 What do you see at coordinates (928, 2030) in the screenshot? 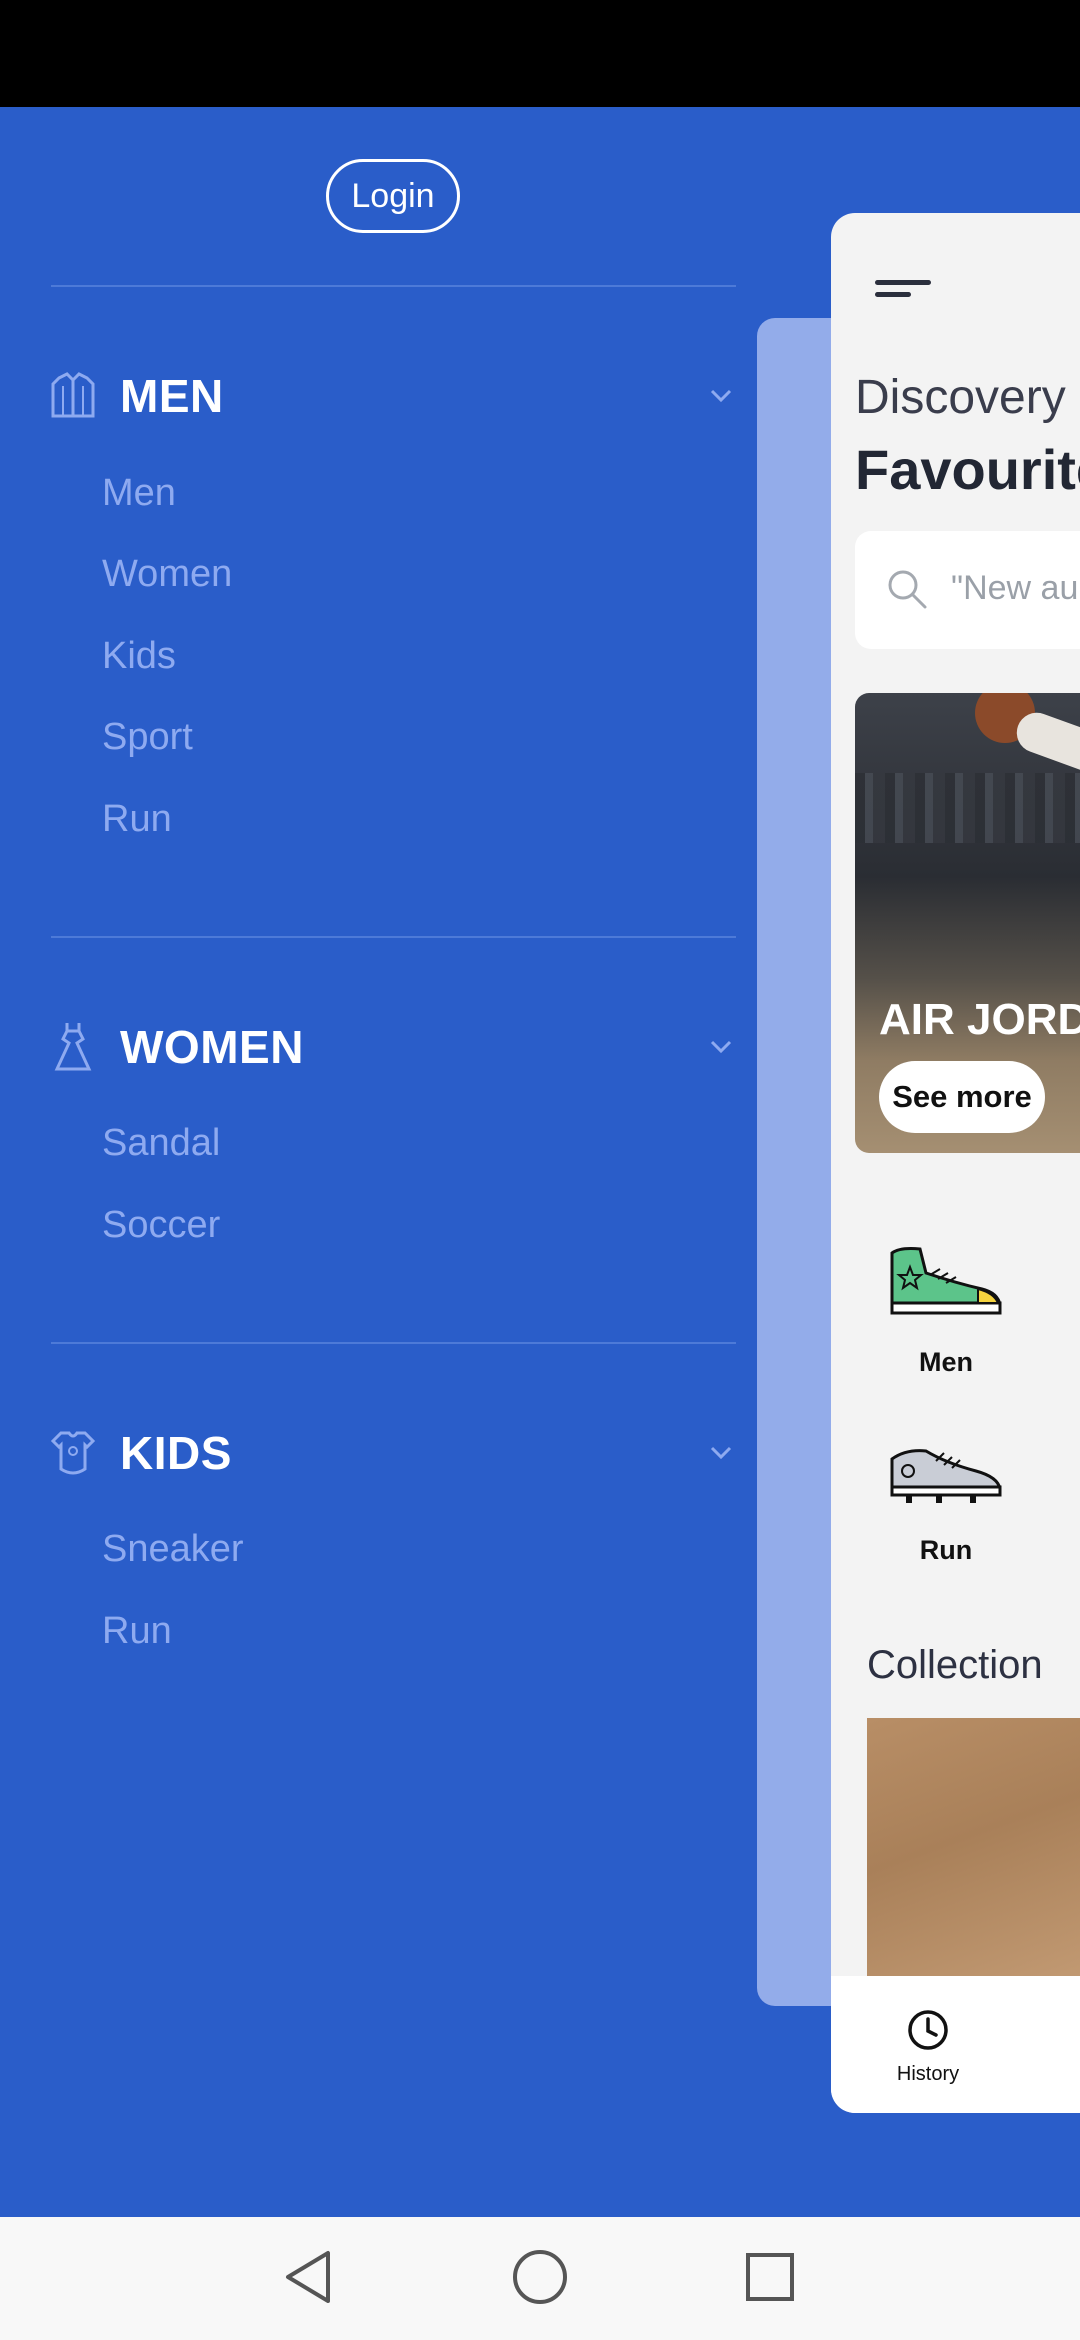
I see `clock-icon` at bounding box center [928, 2030].